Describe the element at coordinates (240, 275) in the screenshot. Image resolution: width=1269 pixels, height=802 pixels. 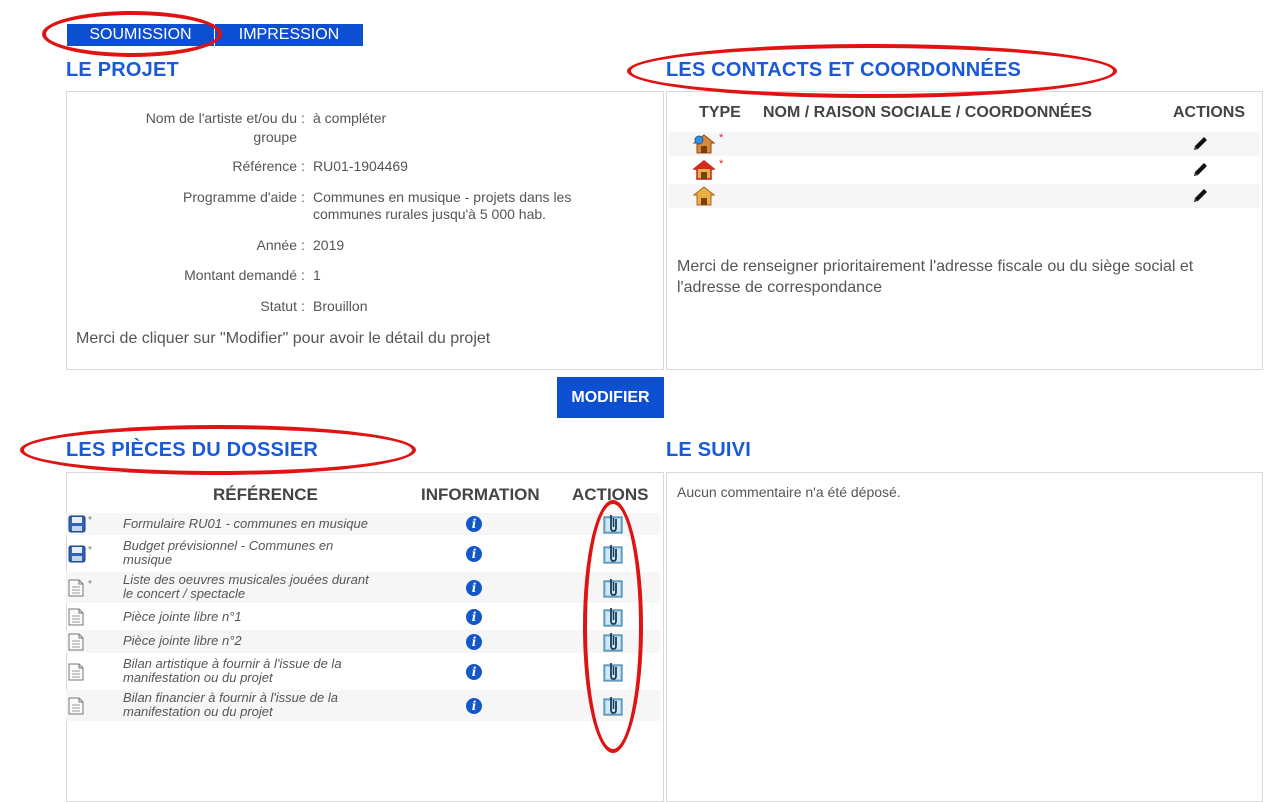
I see `field-label: Montant demandé` at that location.